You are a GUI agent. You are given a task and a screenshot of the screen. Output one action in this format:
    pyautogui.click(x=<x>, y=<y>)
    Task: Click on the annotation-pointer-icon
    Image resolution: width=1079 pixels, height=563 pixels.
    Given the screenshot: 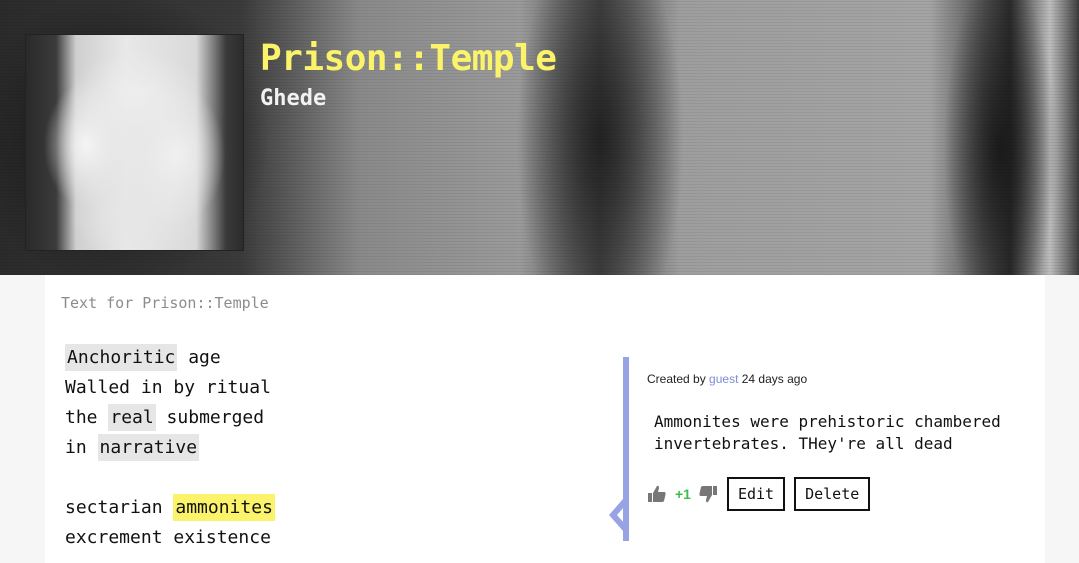 What is the action you would take?
    pyautogui.click(x=619, y=515)
    